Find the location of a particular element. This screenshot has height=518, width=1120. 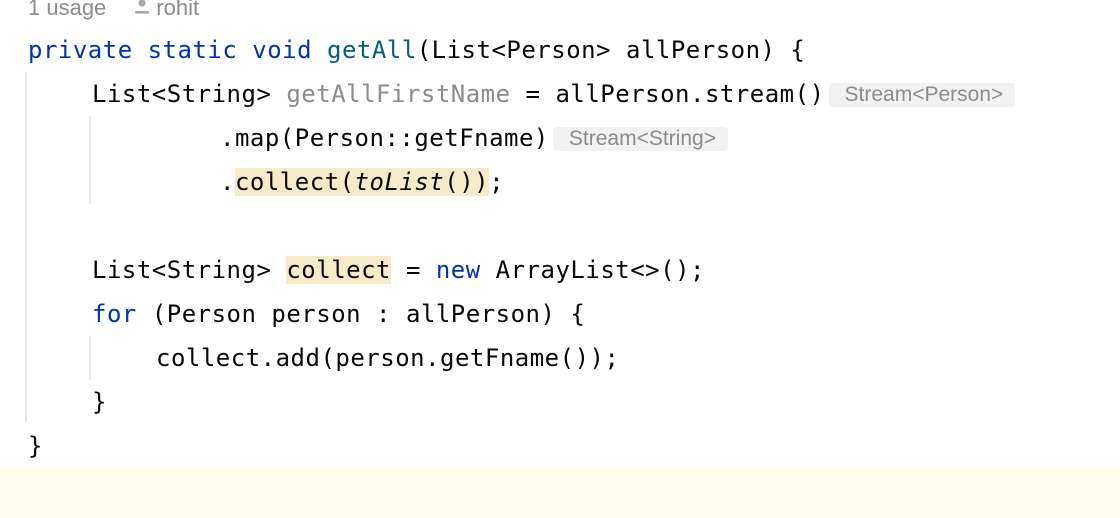

for-header: (Person person : allPerson) { is located at coordinates (368, 314).